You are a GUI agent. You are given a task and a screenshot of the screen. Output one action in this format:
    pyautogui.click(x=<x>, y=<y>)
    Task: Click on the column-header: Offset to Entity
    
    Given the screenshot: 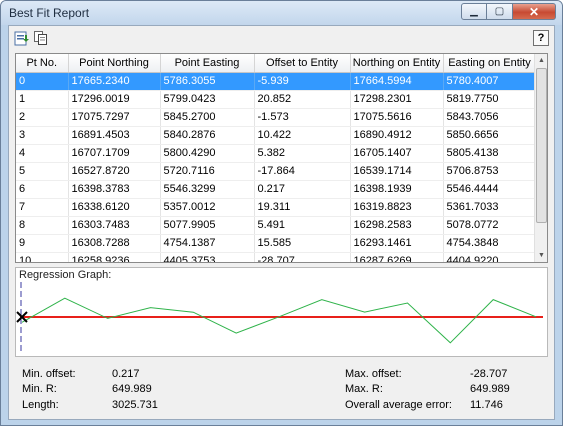 What is the action you would take?
    pyautogui.click(x=302, y=63)
    